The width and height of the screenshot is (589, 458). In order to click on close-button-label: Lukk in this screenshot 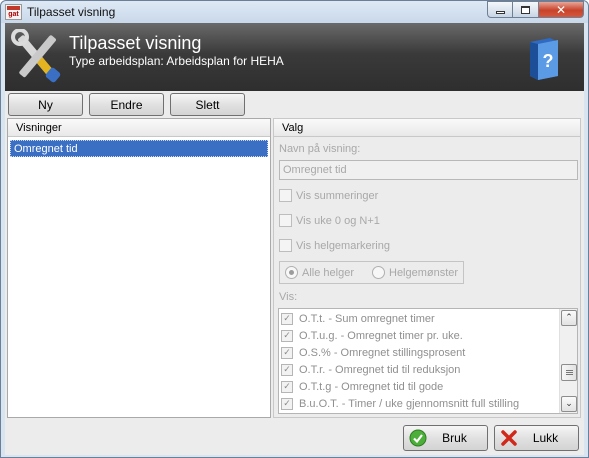, I will do `click(545, 438)`.